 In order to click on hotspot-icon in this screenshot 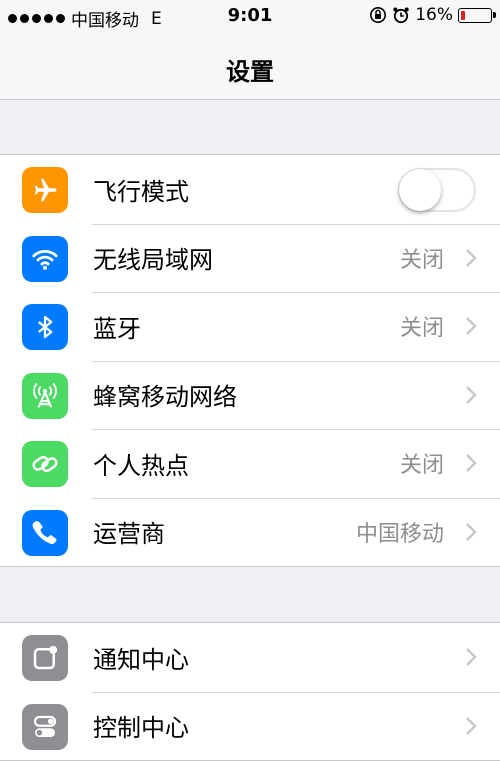, I will do `click(45, 464)`.